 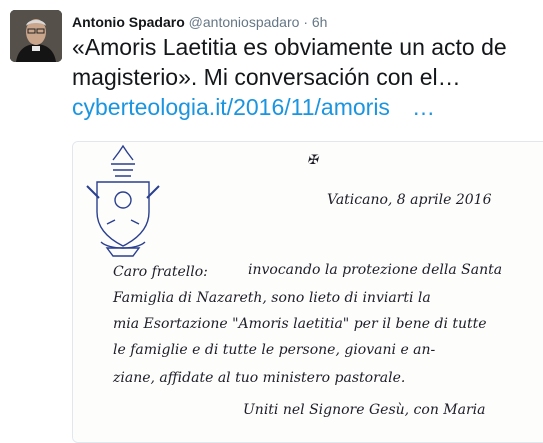 I want to click on tweet-timestamp: 6h, so click(x=320, y=22).